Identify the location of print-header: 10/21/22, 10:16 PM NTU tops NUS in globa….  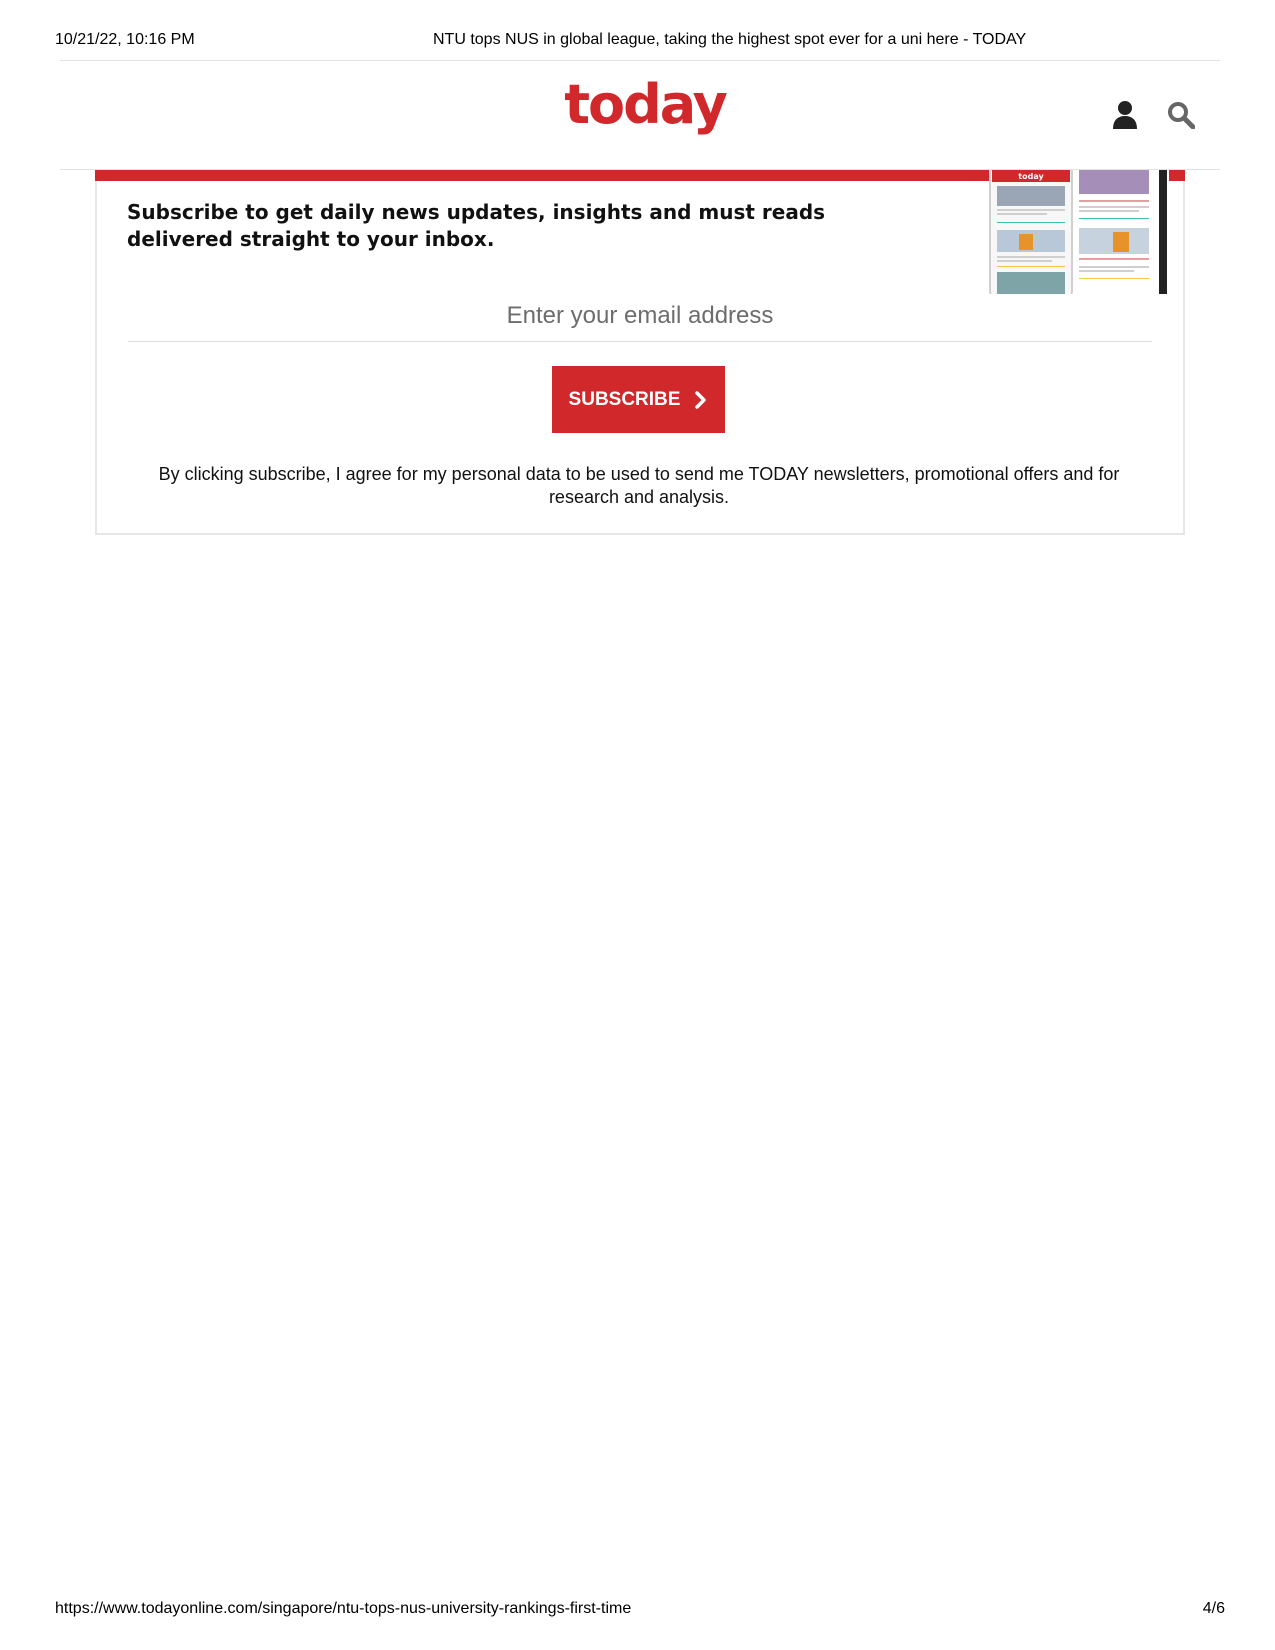
(637, 41).